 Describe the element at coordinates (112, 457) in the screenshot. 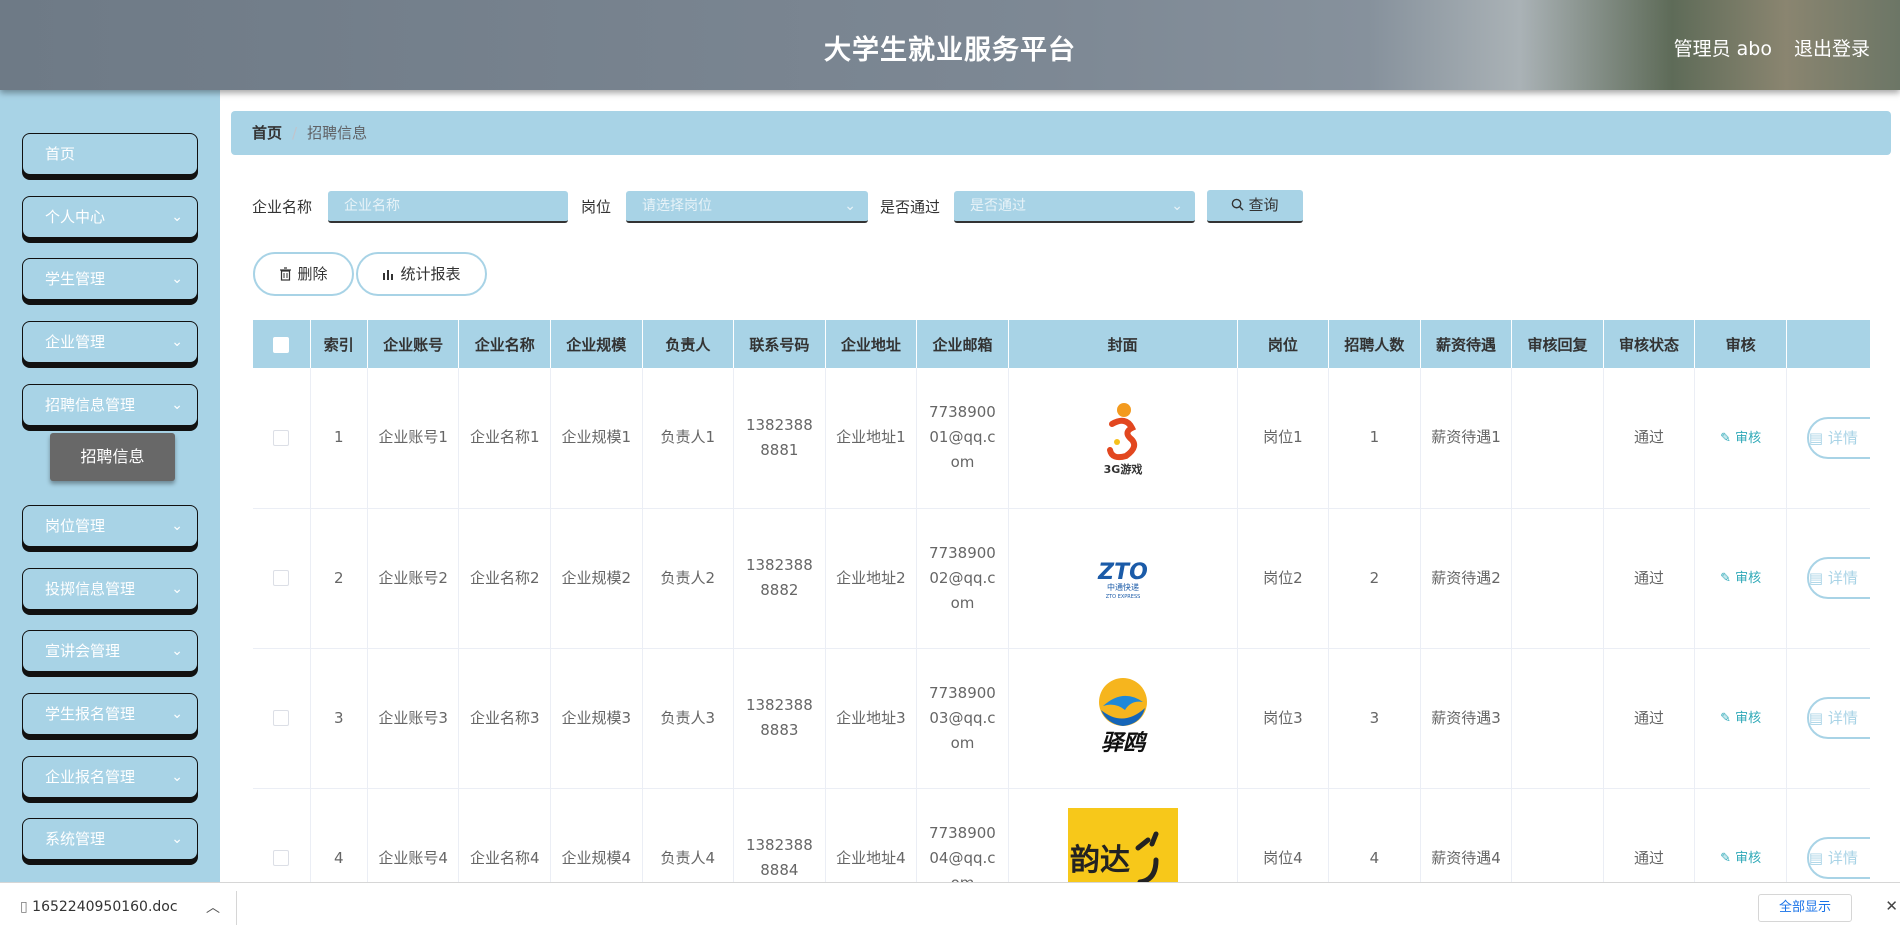

I see `sidebar-subitem-recruitment-info: 招聘信息` at that location.